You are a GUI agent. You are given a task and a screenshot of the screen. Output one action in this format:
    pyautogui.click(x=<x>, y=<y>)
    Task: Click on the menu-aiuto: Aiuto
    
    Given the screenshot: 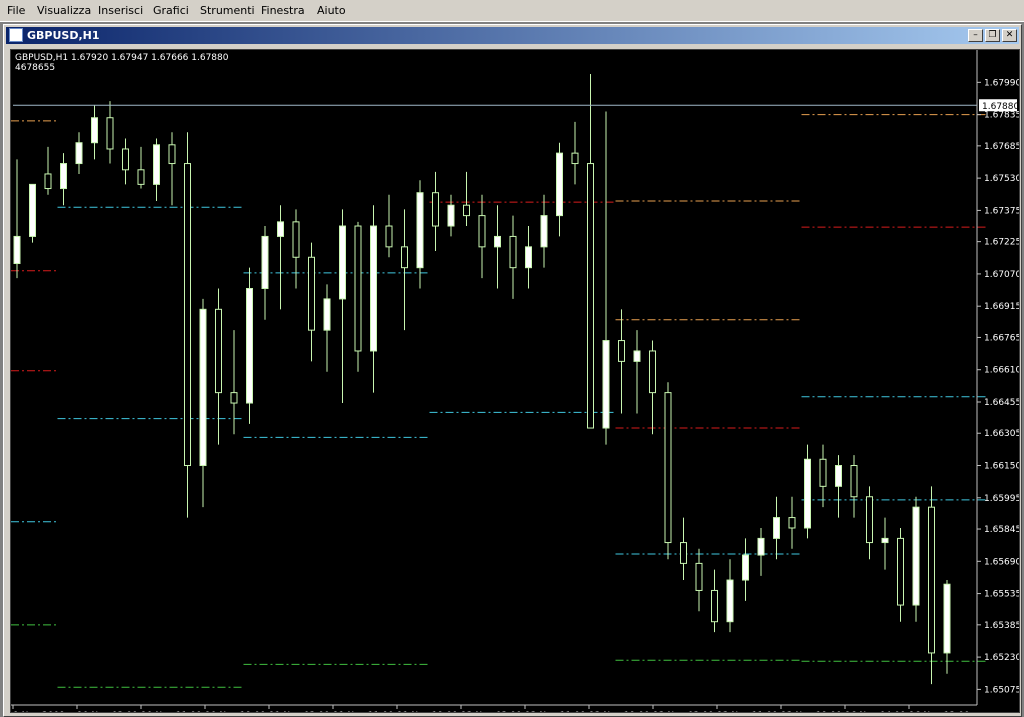 What is the action you would take?
    pyautogui.click(x=331, y=10)
    